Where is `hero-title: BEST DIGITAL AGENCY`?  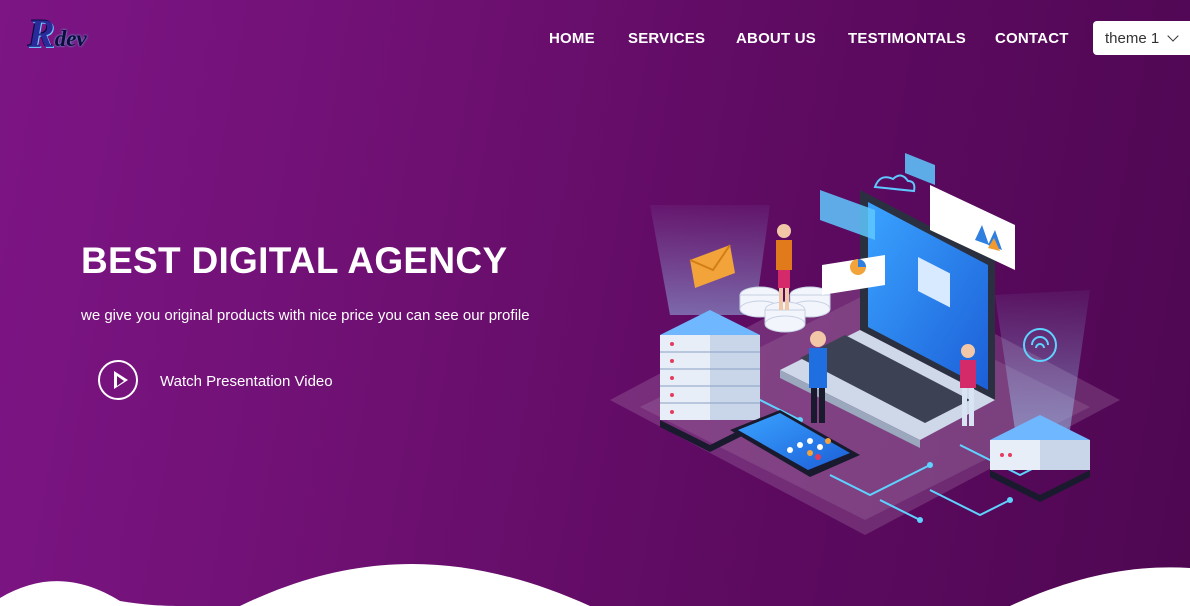 hero-title: BEST DIGITAL AGENCY is located at coordinates (294, 260).